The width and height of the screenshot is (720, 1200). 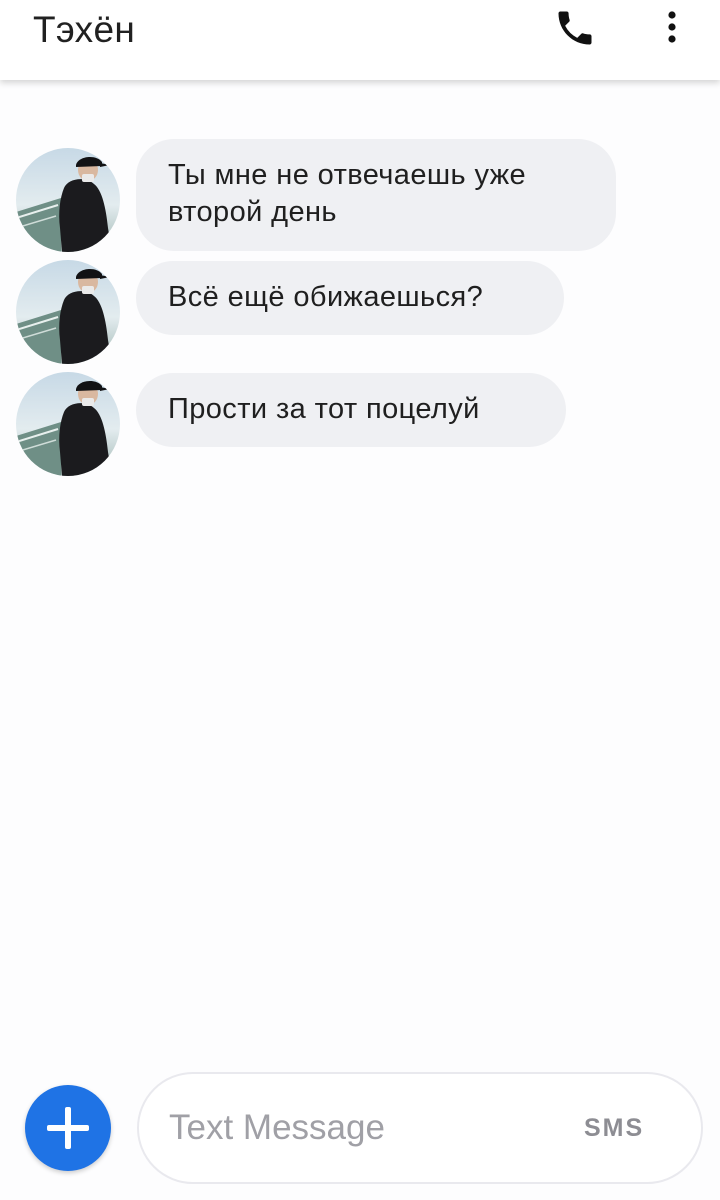 What do you see at coordinates (614, 1128) in the screenshot?
I see `send-sms-button: SMS` at bounding box center [614, 1128].